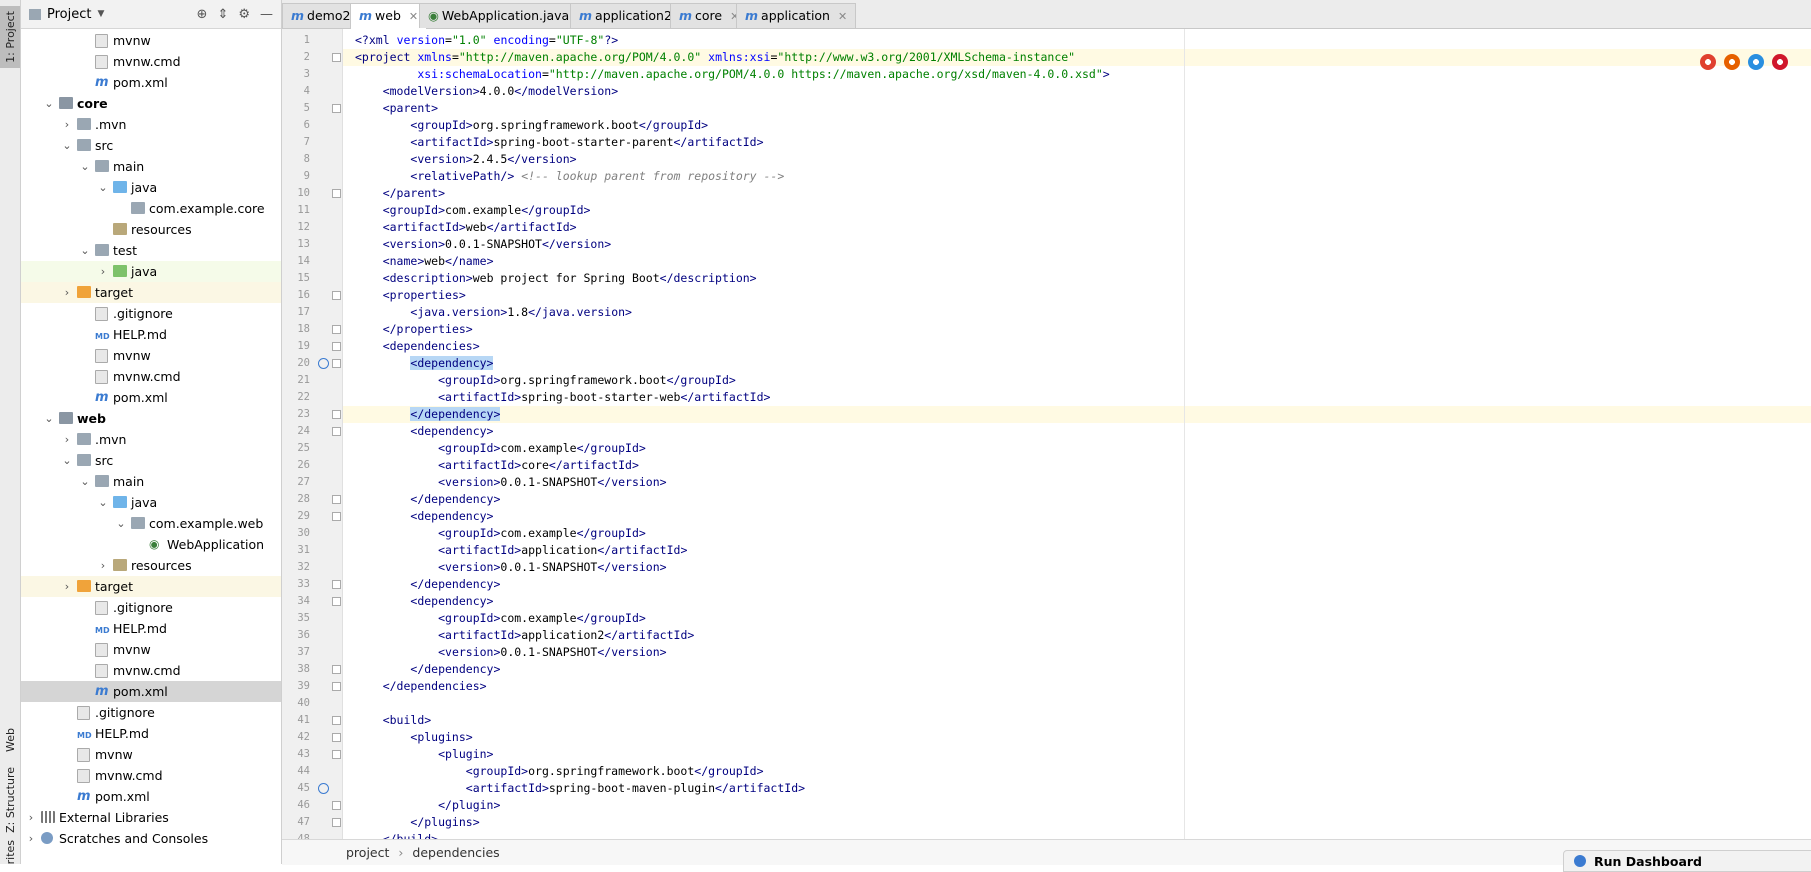  I want to click on tree-item: › Scratches and Consoles, so click(151, 838).